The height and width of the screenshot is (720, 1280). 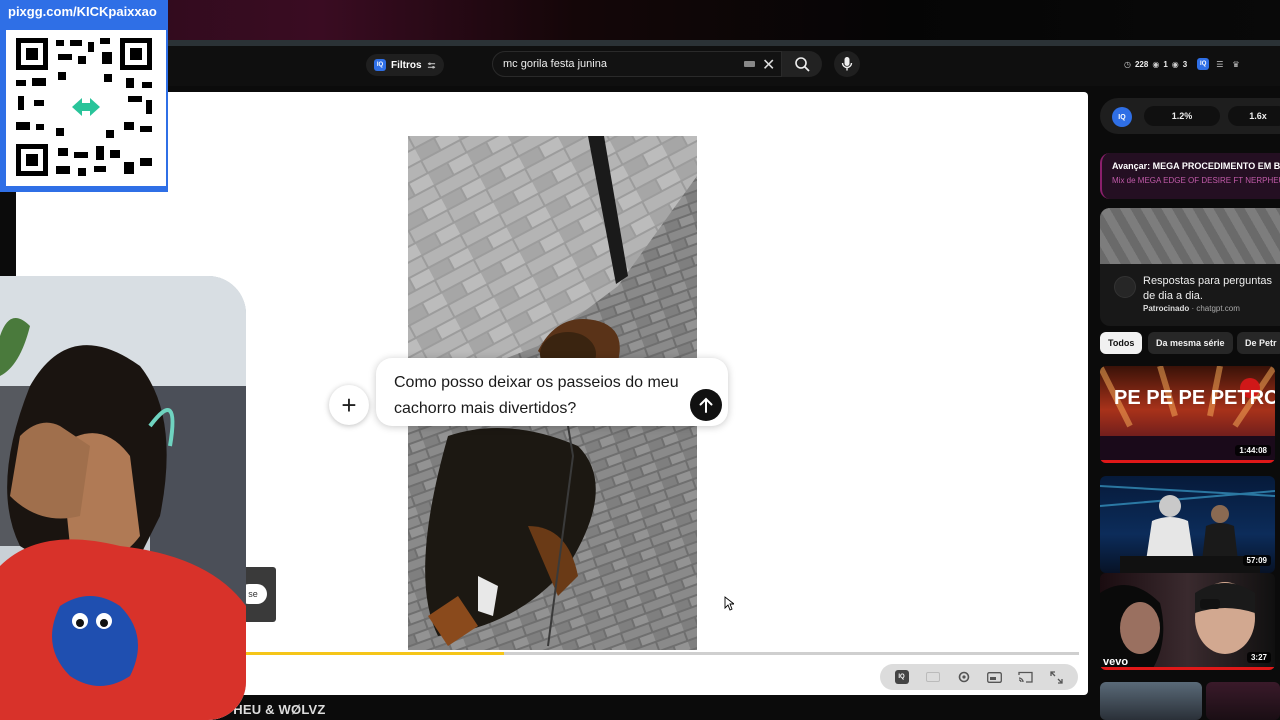 What do you see at coordinates (1187, 524) in the screenshot?
I see `video-thumbnail: 57:09` at bounding box center [1187, 524].